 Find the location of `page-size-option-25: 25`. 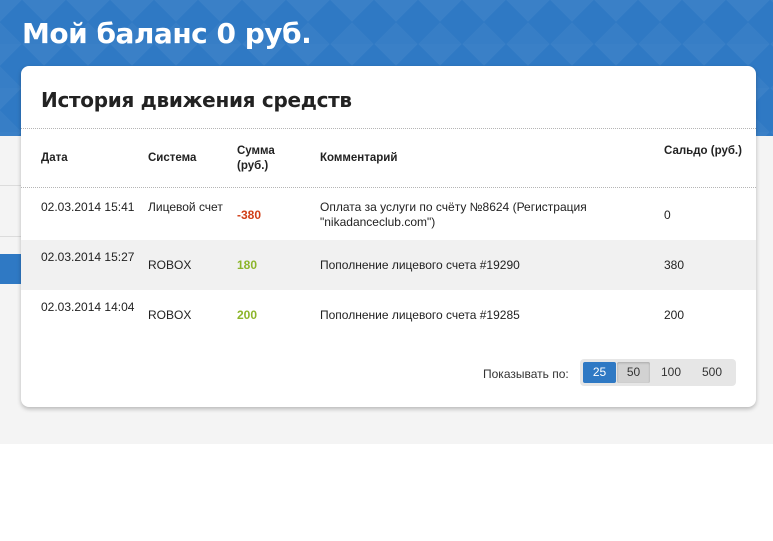

page-size-option-25: 25 is located at coordinates (599, 372).